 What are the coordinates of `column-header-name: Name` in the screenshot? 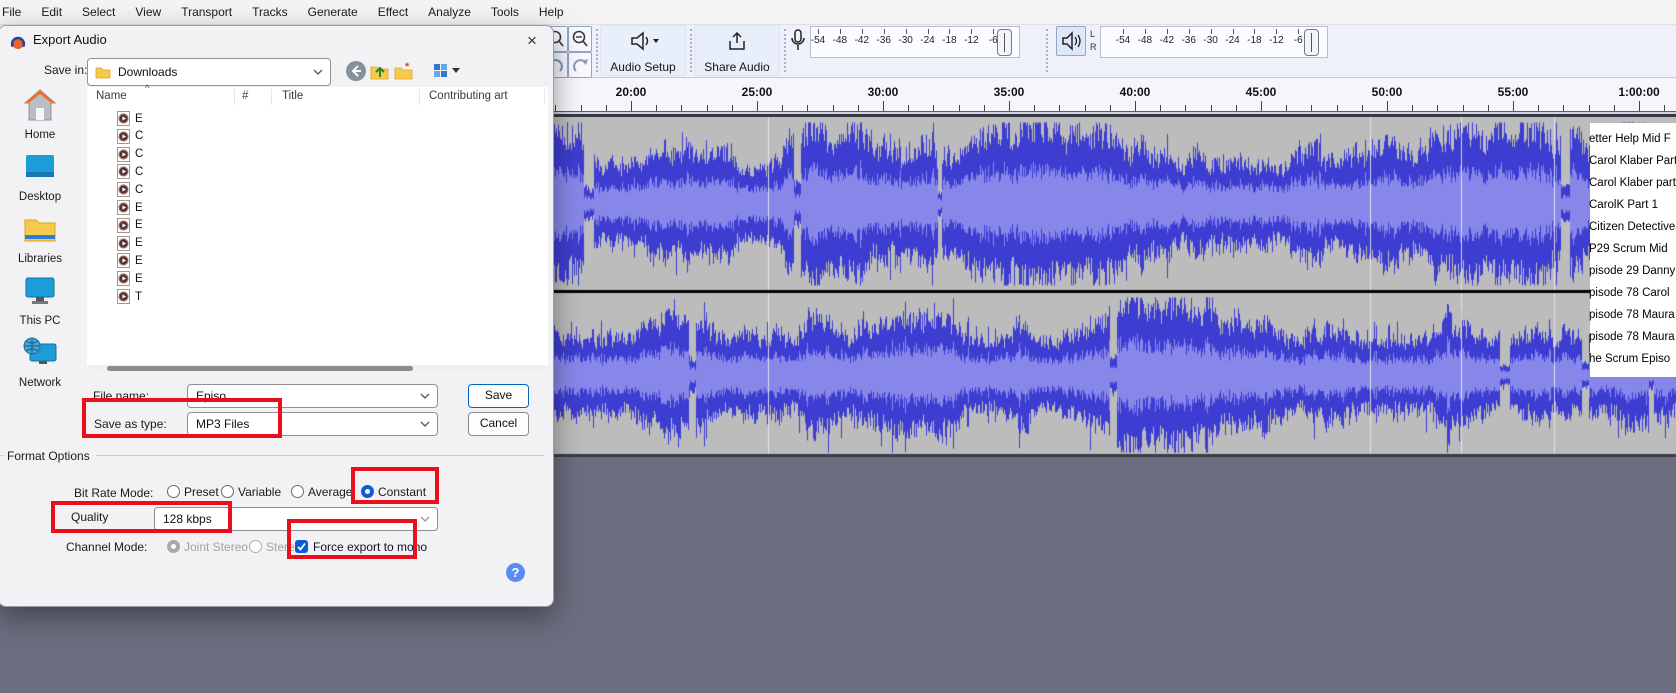 It's located at (111, 96).